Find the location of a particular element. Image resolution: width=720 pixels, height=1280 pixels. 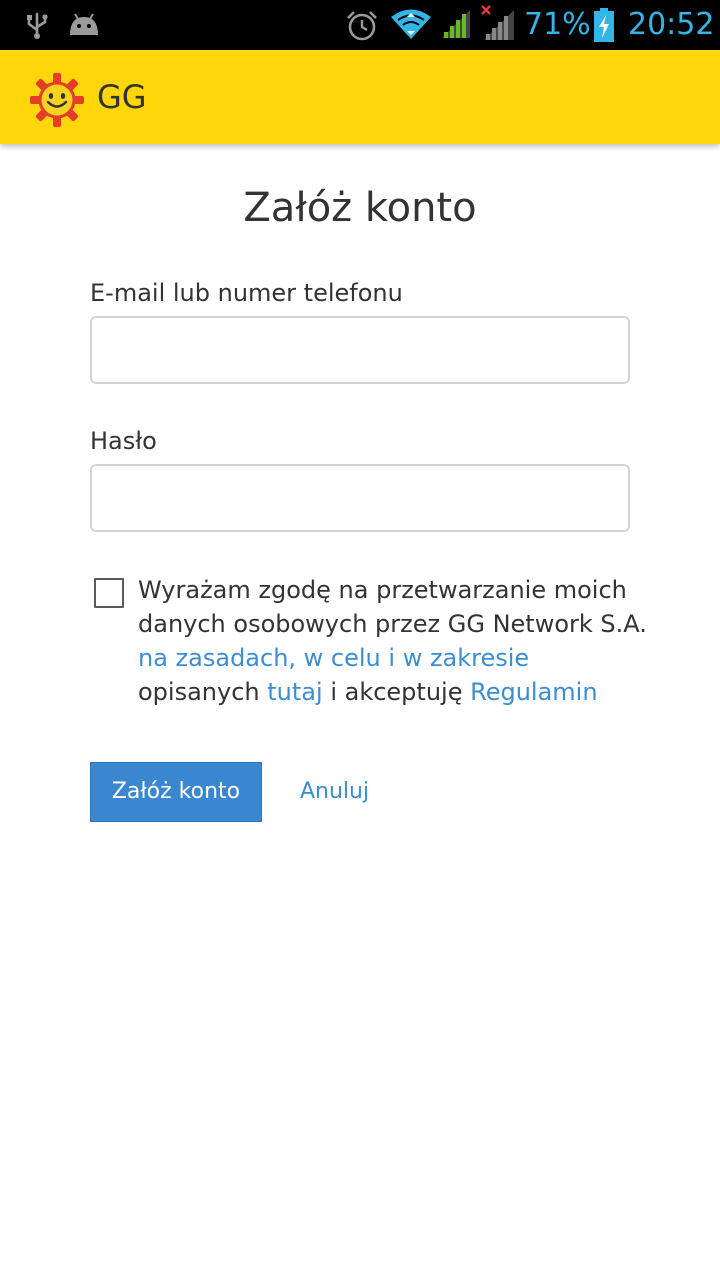

password-label: Hasło is located at coordinates (123, 441).